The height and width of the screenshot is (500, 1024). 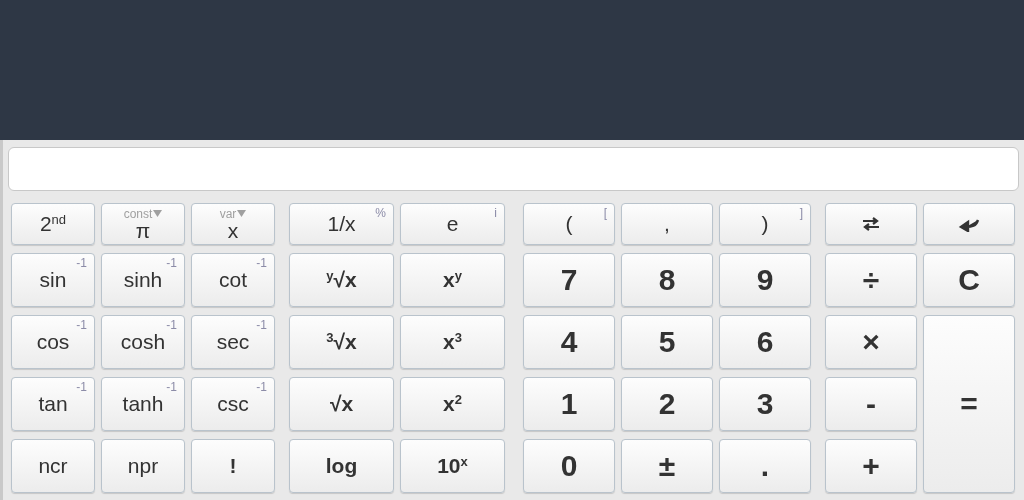 I want to click on calculator-key: const π, so click(x=143, y=224).